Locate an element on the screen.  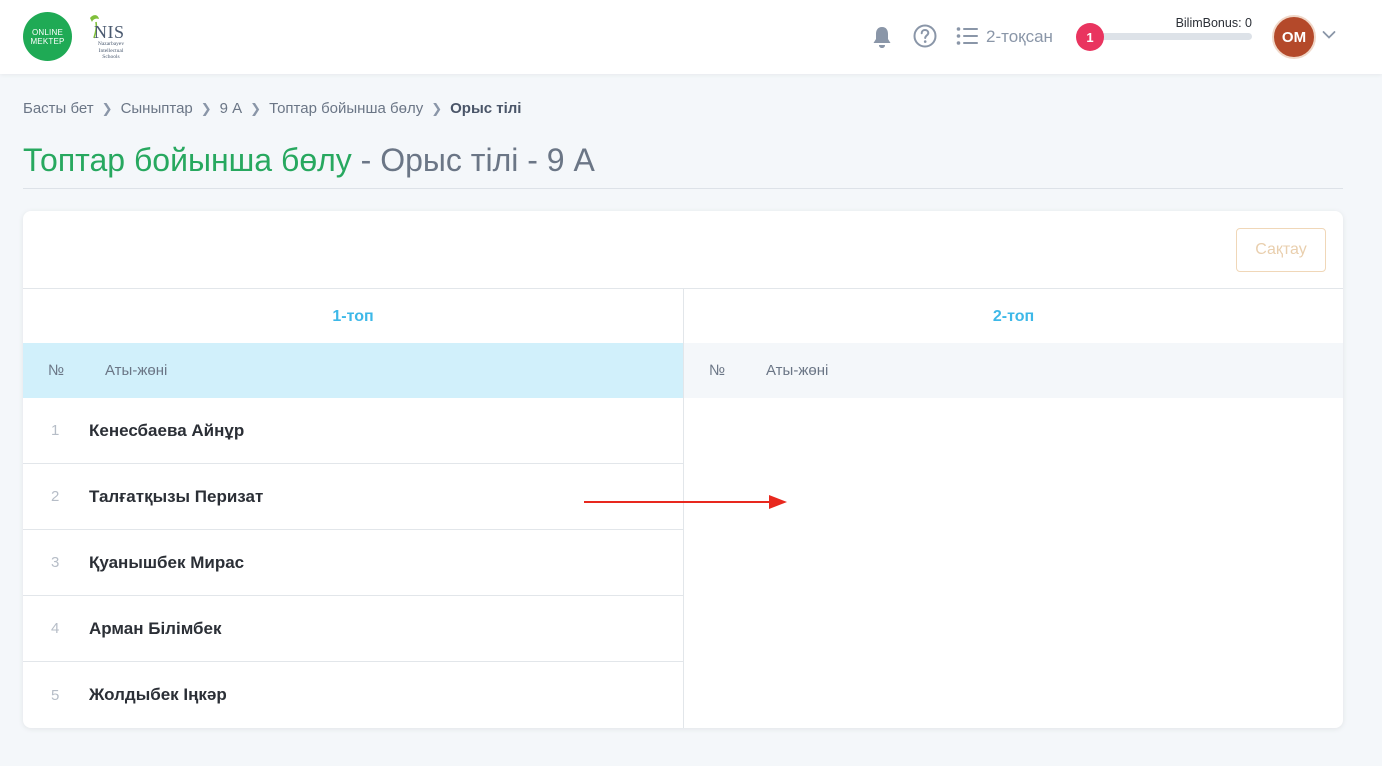
bell-icon is located at coordinates (882, 37).